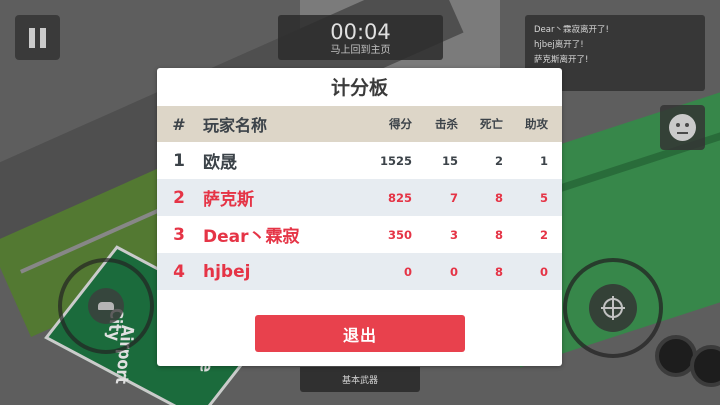  I want to click on exit-button: 退出, so click(360, 333).